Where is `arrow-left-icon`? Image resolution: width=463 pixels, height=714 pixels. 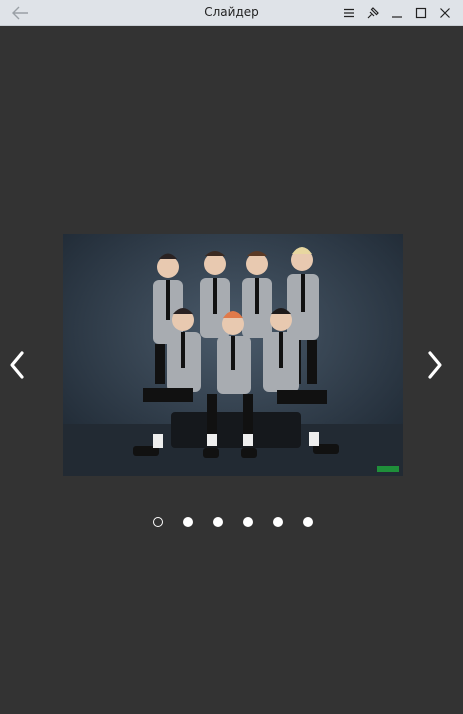
arrow-left-icon is located at coordinates (20, 13).